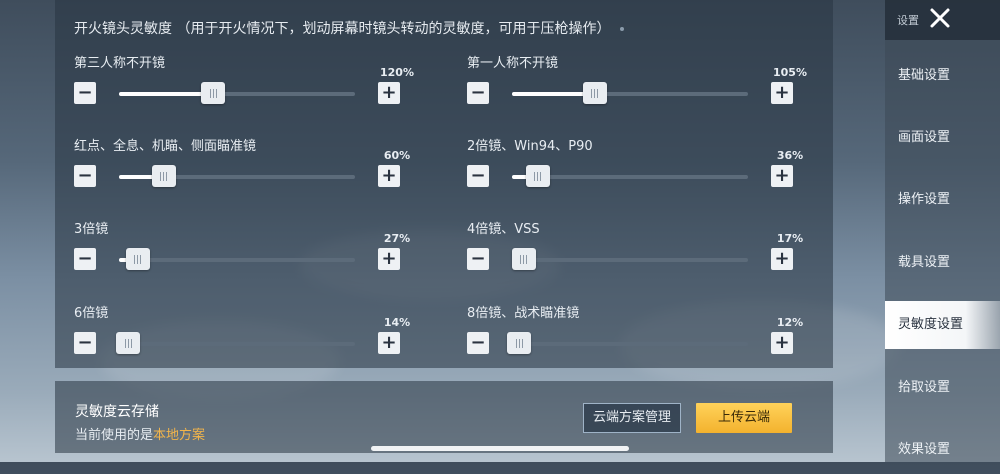 Image resolution: width=1000 pixels, height=474 pixels. I want to click on slider-label: 6倍镜, so click(91, 313).